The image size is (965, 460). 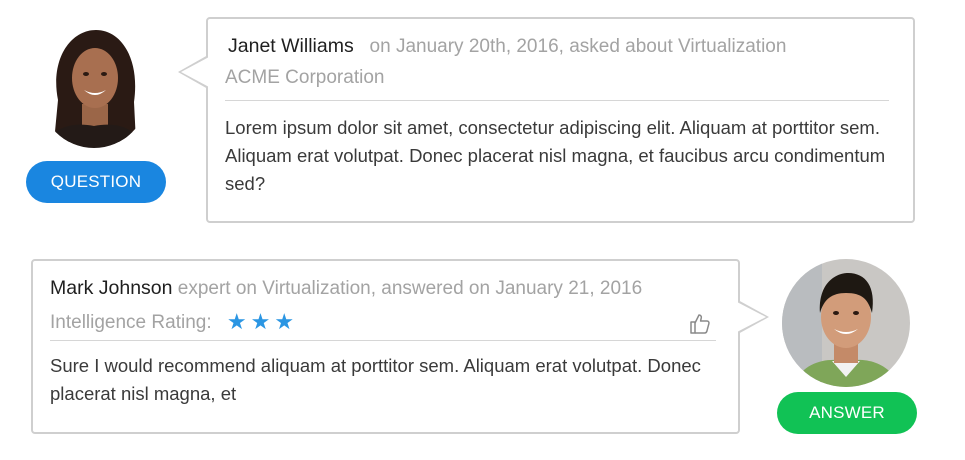 What do you see at coordinates (96, 182) in the screenshot?
I see `question-badge: QUESTION` at bounding box center [96, 182].